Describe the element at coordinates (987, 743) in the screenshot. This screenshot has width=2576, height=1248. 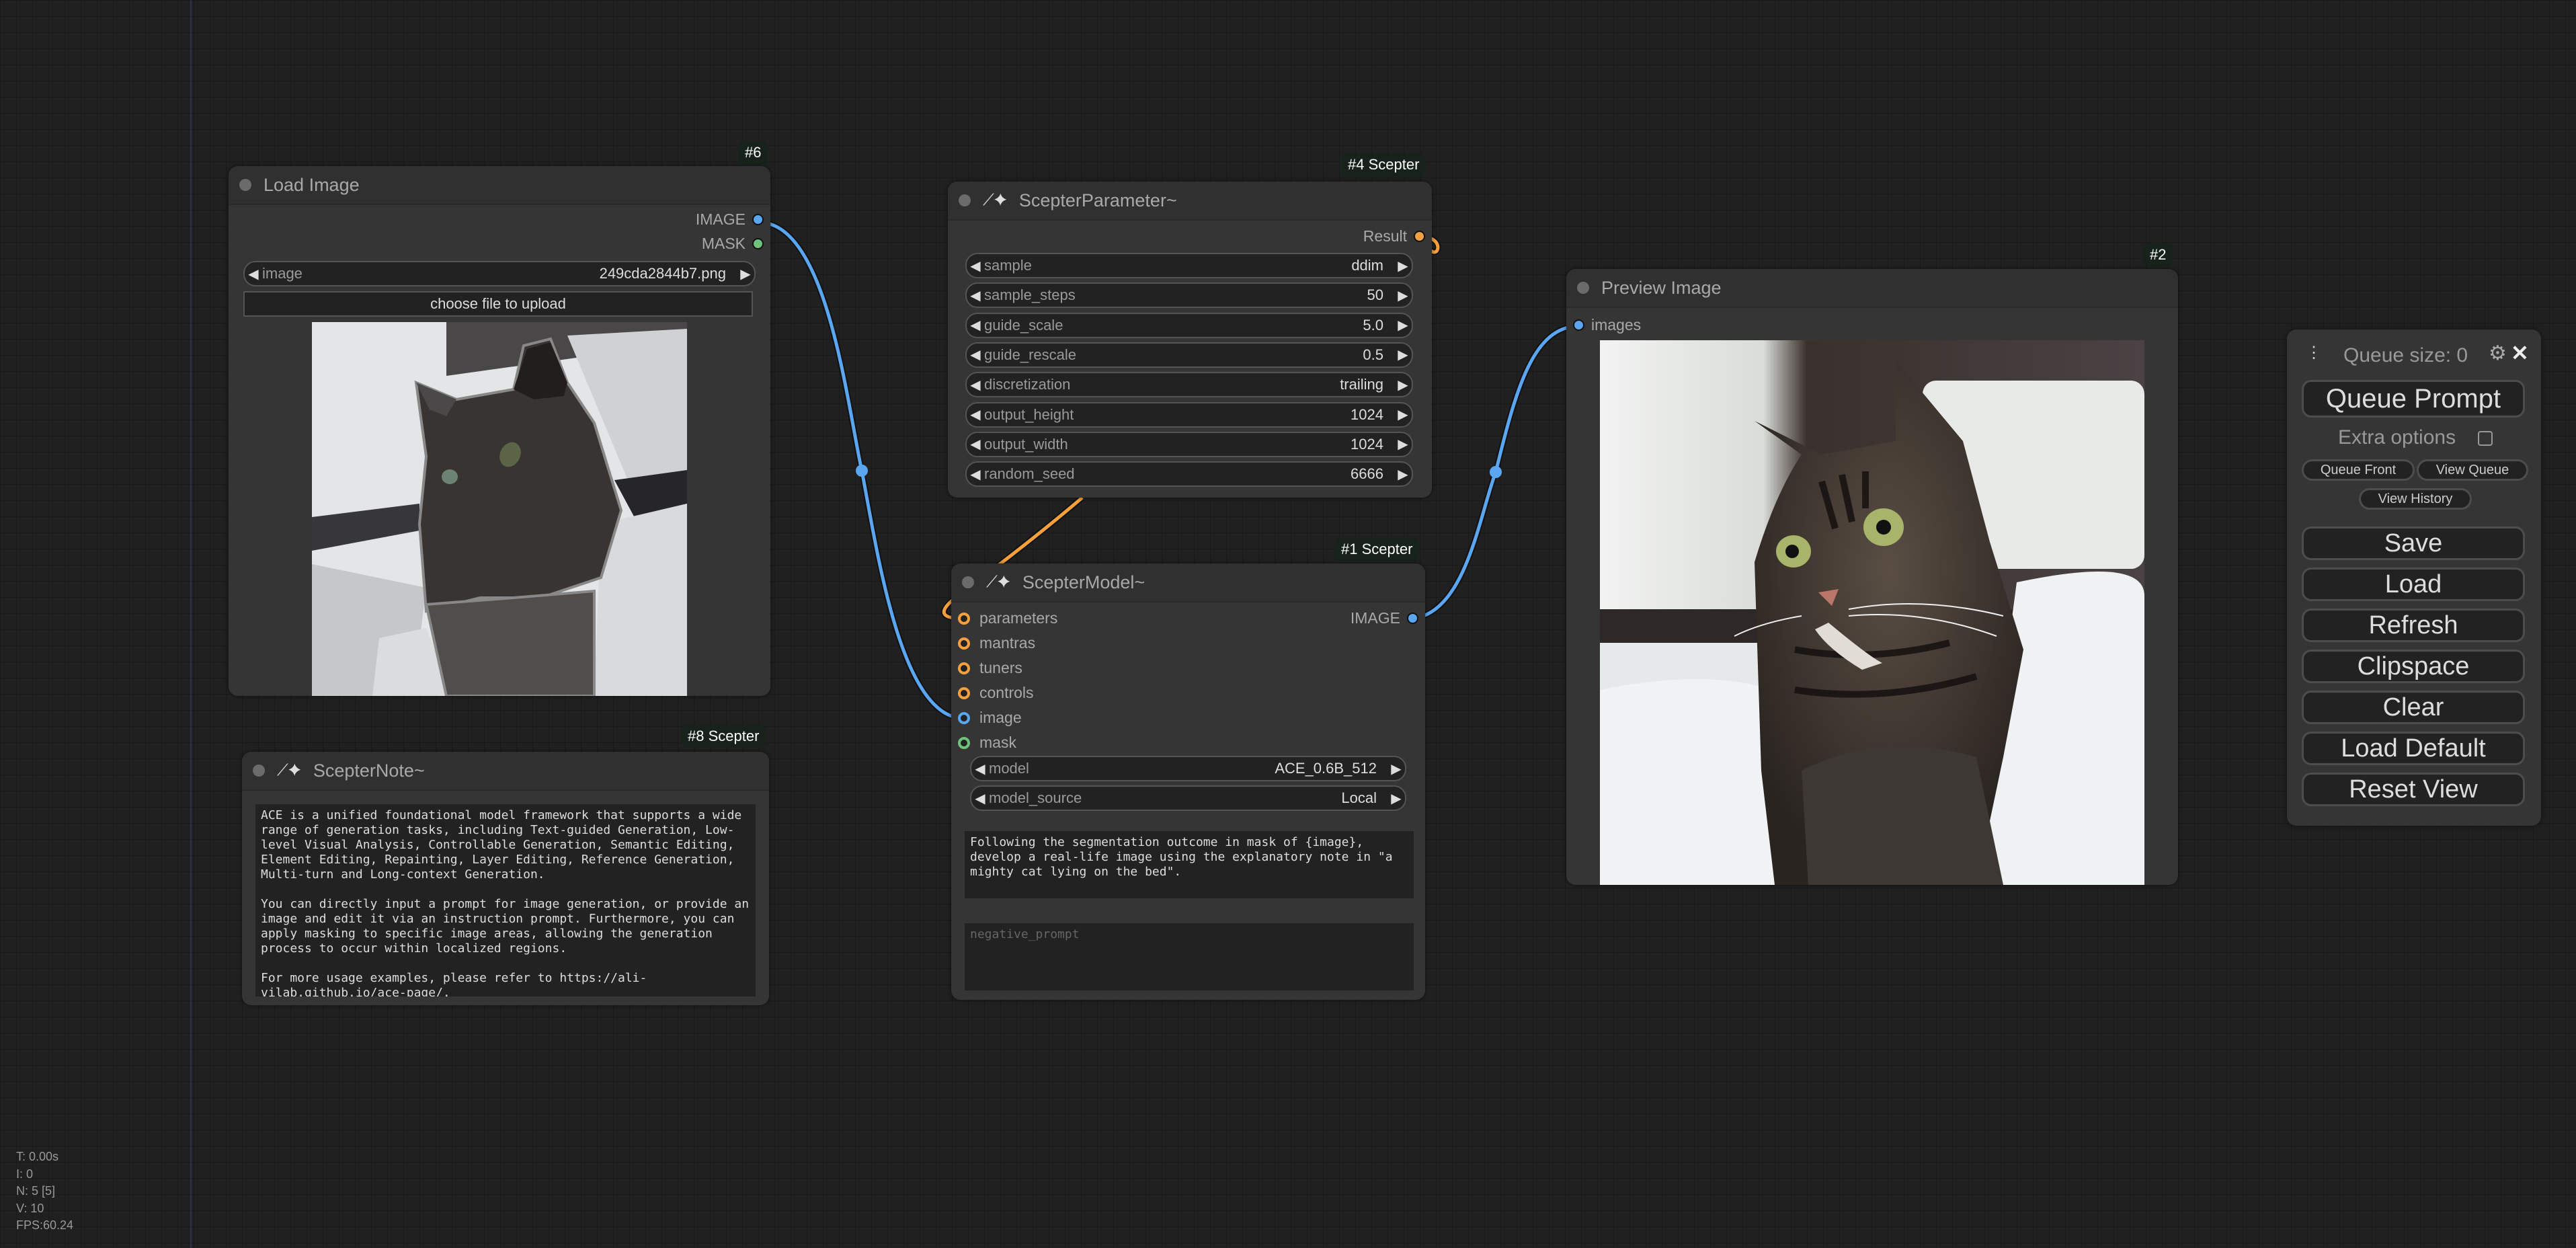
I see `input-slot-mask: mask` at that location.